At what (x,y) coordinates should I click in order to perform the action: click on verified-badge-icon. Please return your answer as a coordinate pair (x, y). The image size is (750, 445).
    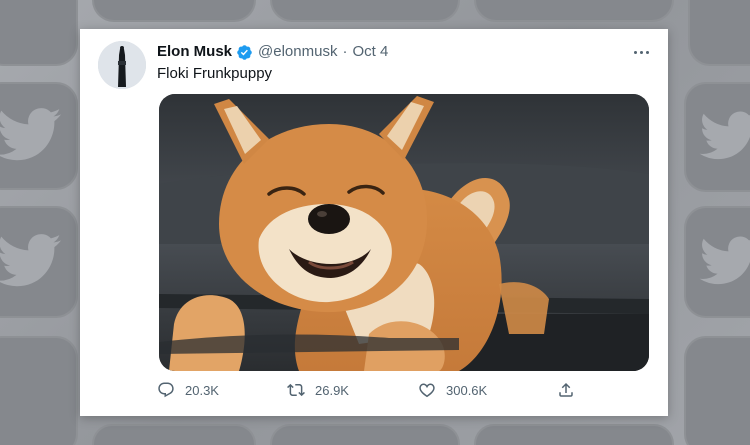
    Looking at the image, I should click on (244, 52).